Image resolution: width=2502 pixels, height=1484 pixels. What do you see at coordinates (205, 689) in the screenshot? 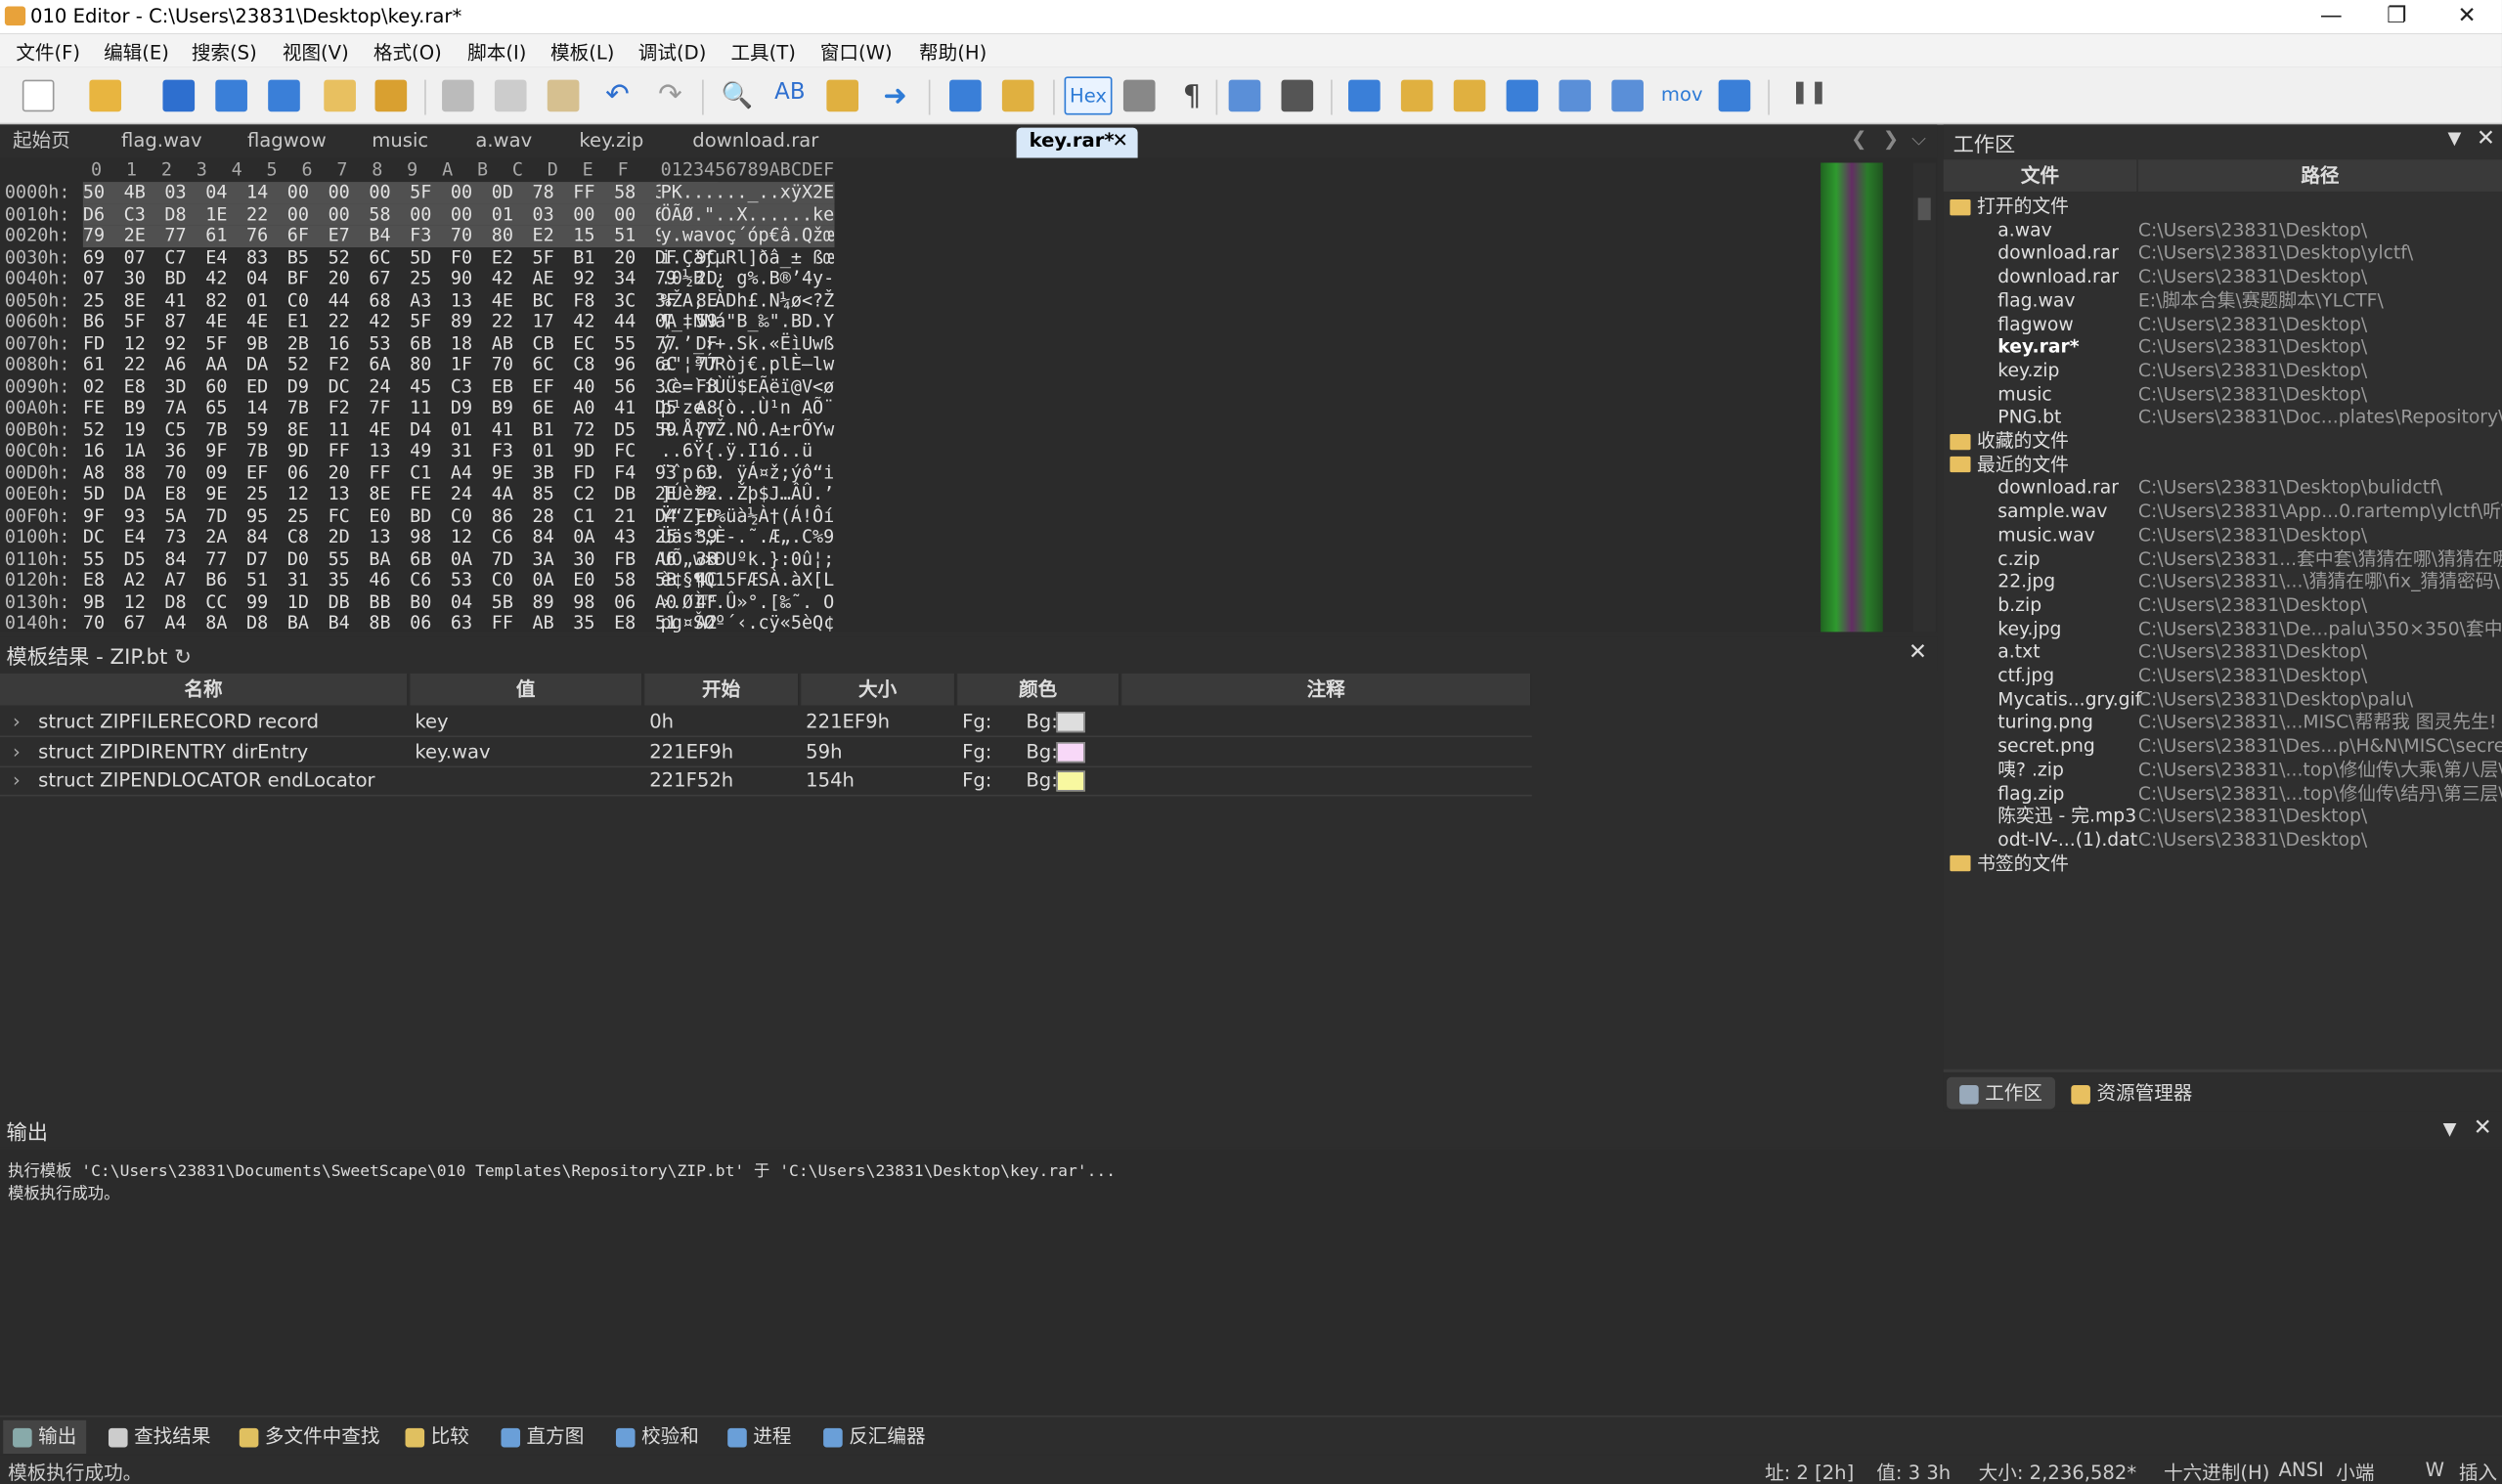
I see `col-name: 名称` at bounding box center [205, 689].